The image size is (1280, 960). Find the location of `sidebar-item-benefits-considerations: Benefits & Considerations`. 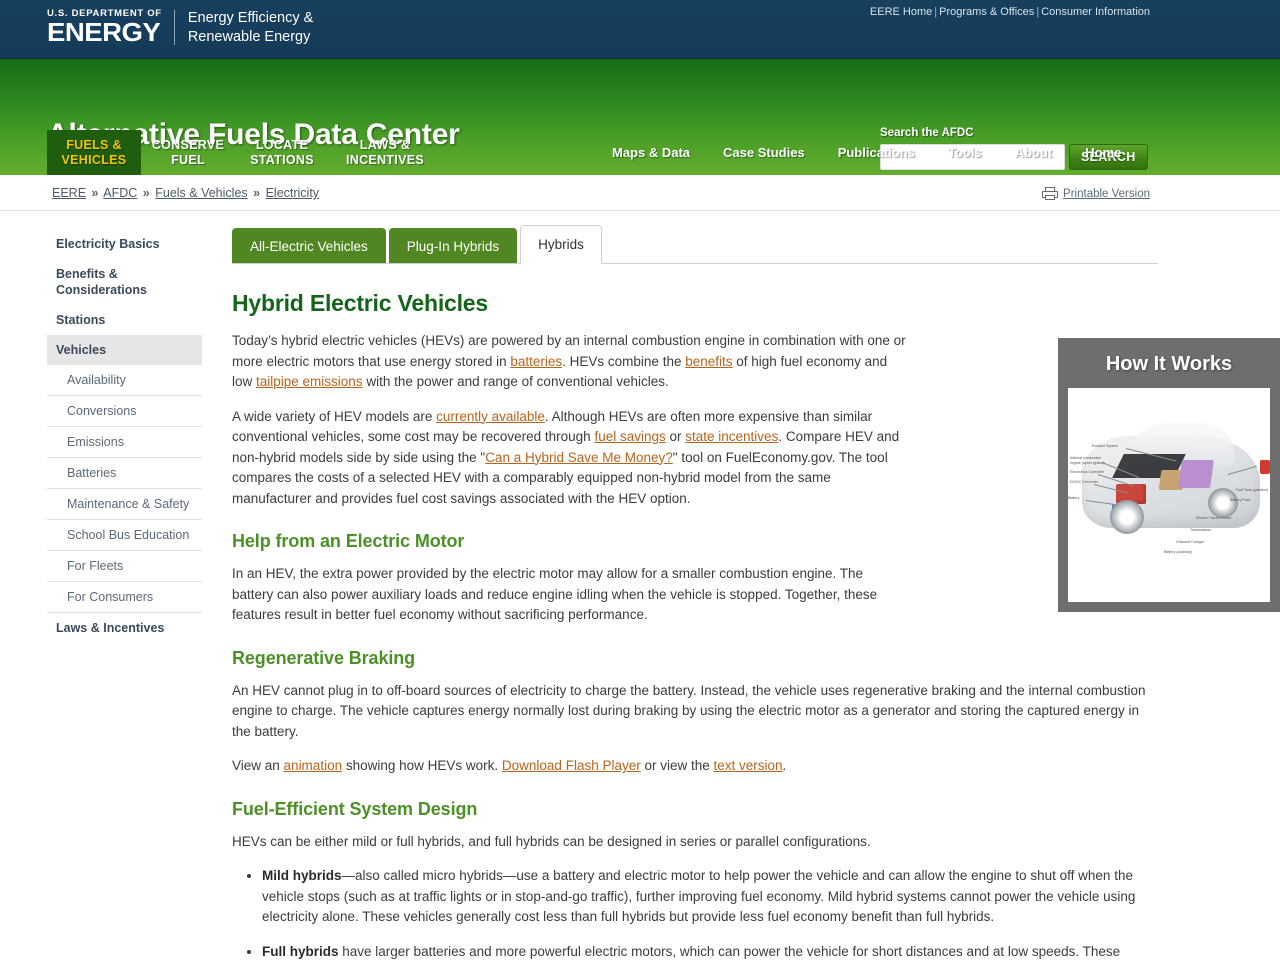

sidebar-item-benefits-considerations: Benefits & Considerations is located at coordinates (124, 282).